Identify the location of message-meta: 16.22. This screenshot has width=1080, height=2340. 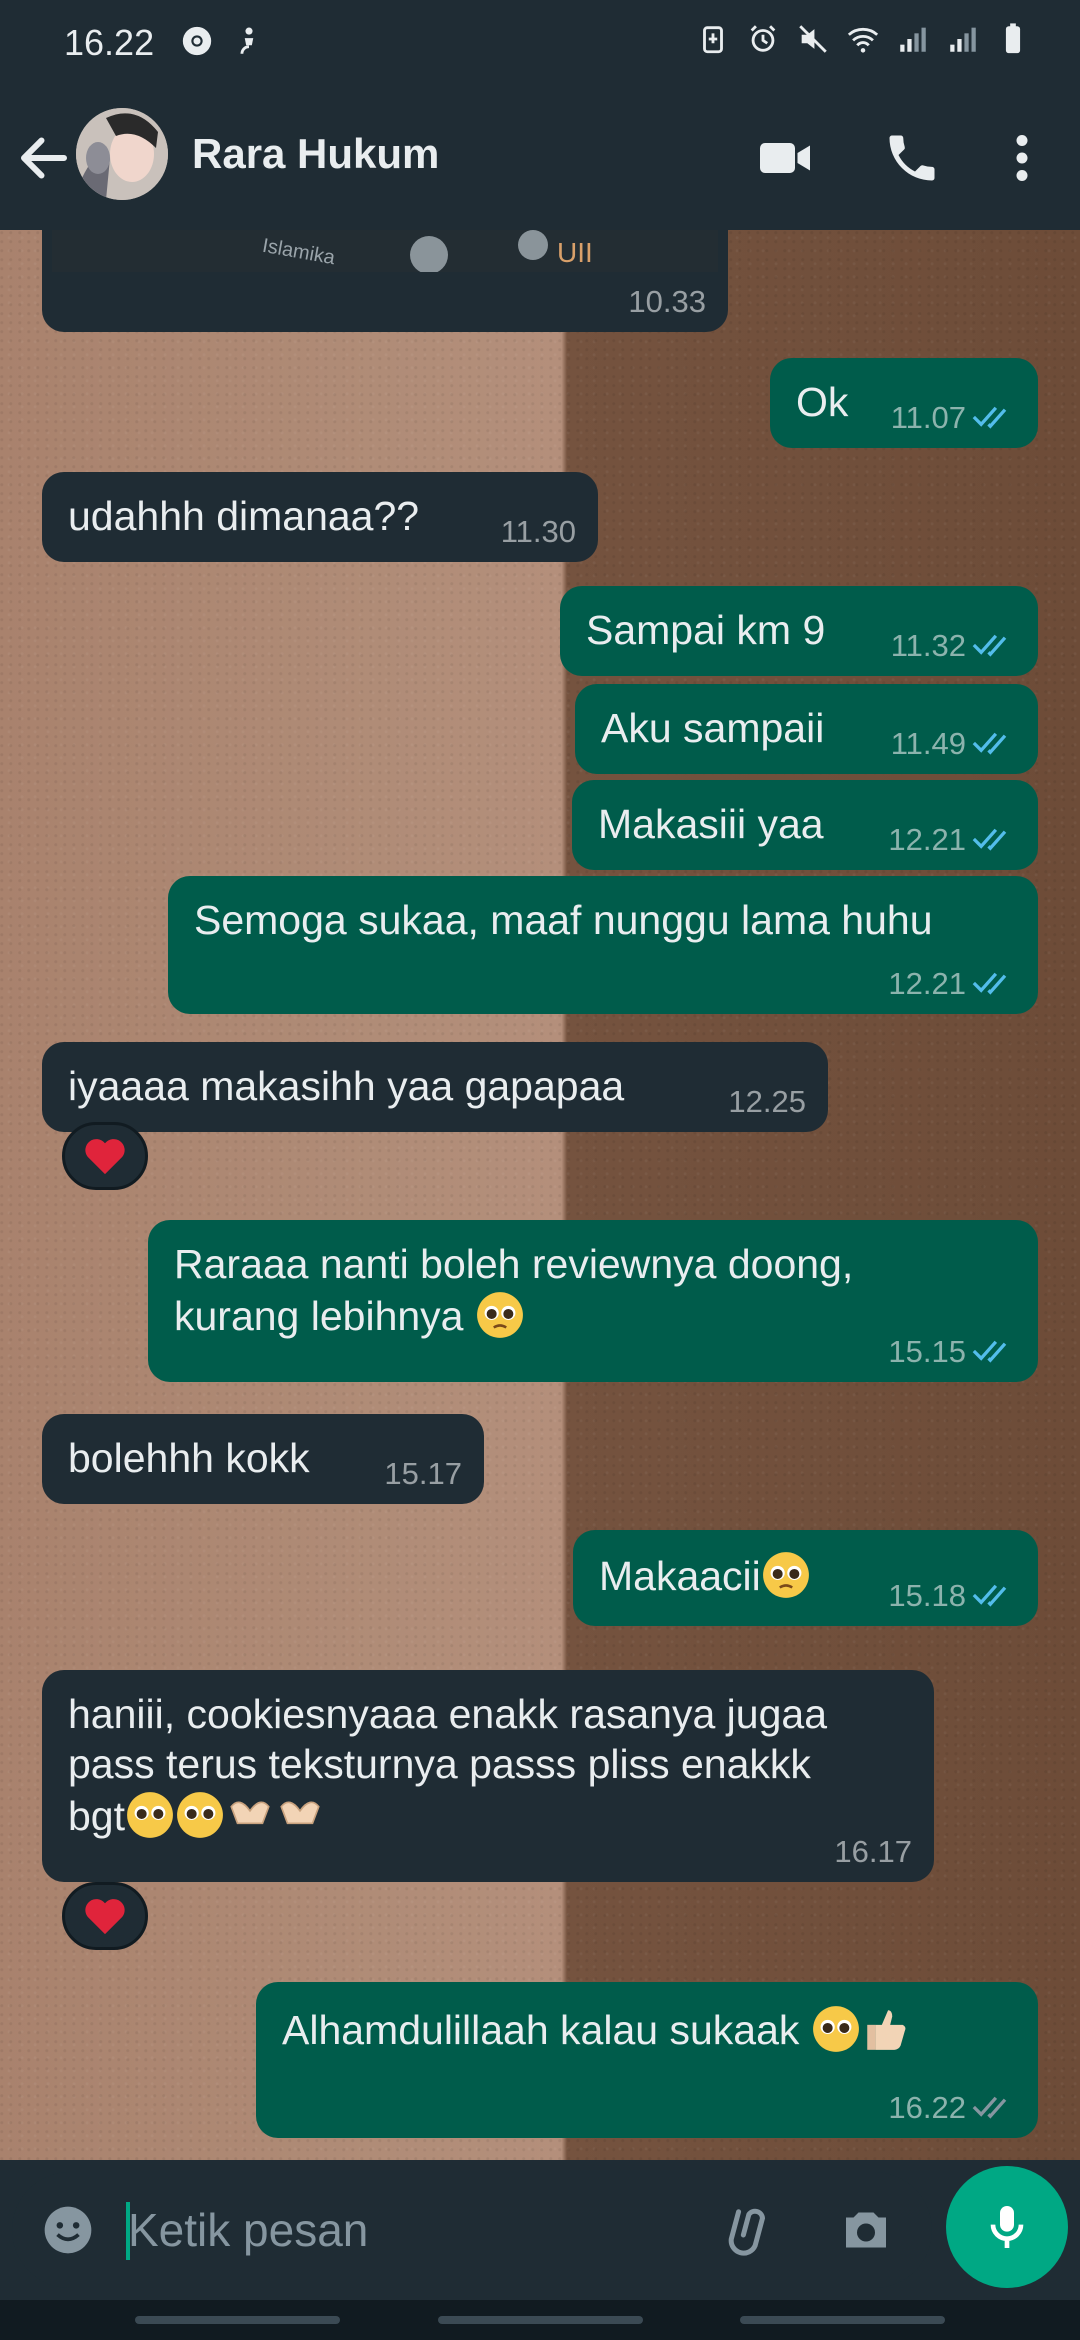
(952, 2107).